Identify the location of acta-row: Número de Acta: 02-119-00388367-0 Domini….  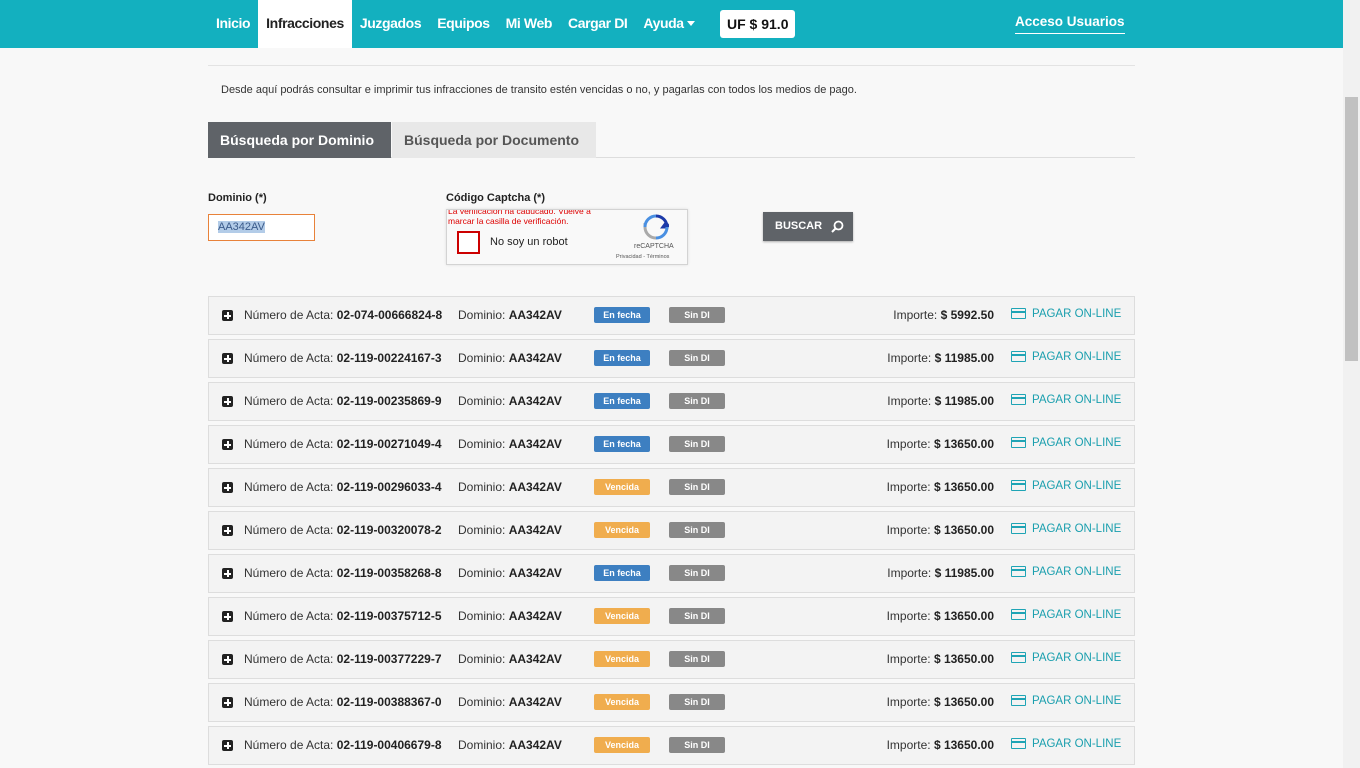
(671, 702).